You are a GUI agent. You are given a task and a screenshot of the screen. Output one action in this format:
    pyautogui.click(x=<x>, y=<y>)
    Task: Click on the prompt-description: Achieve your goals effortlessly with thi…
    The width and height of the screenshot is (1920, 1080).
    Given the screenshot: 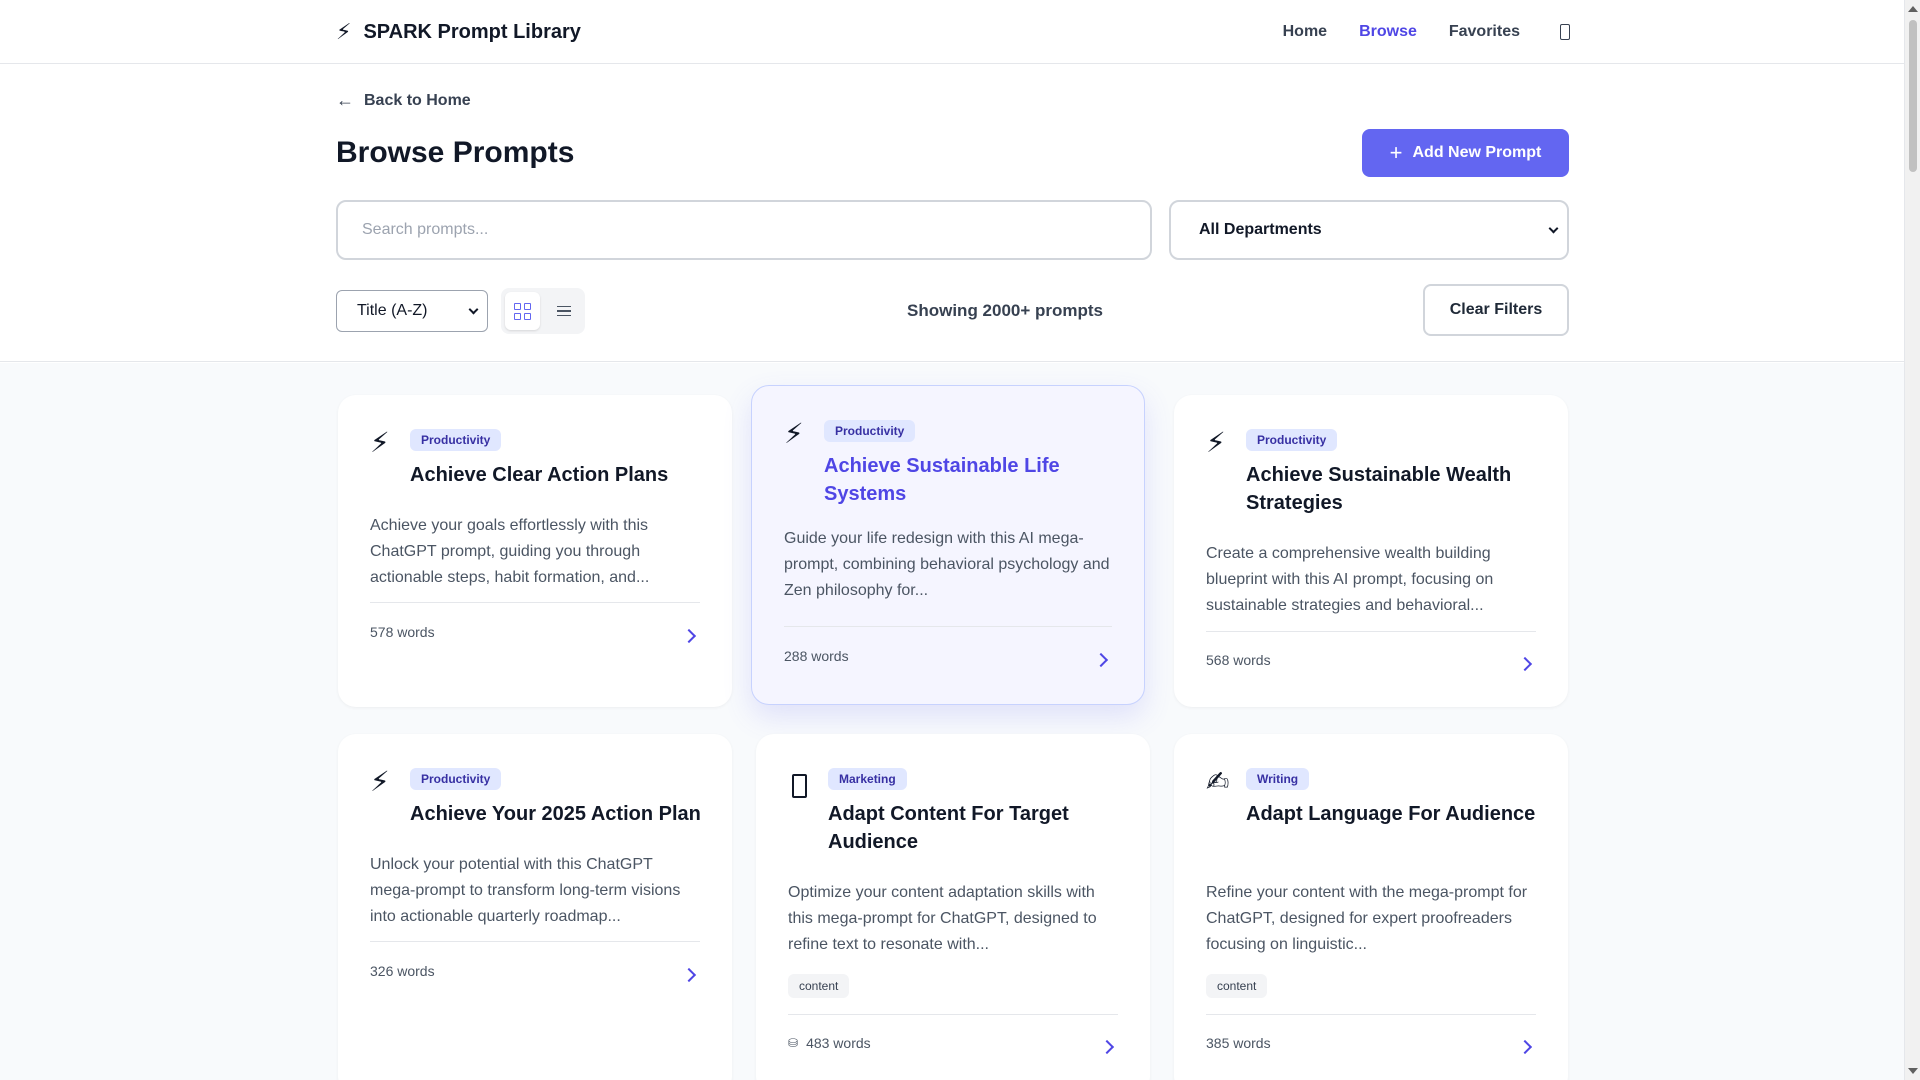 What is the action you would take?
    pyautogui.click(x=510, y=551)
    